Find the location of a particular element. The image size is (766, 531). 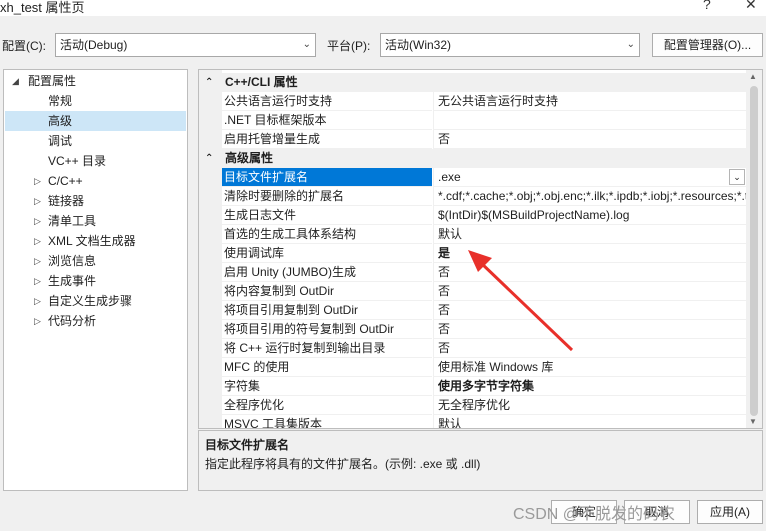

property-name: 公共语言运行时支持 is located at coordinates (327, 101).